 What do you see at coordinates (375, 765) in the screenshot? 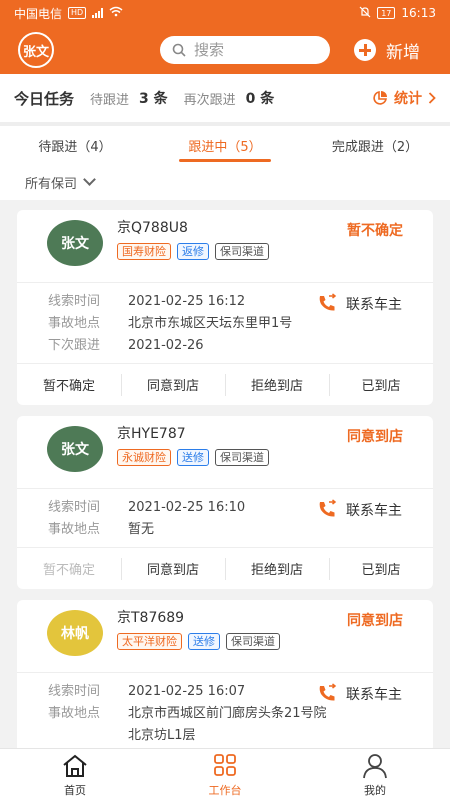
I see `user-icon` at bounding box center [375, 765].